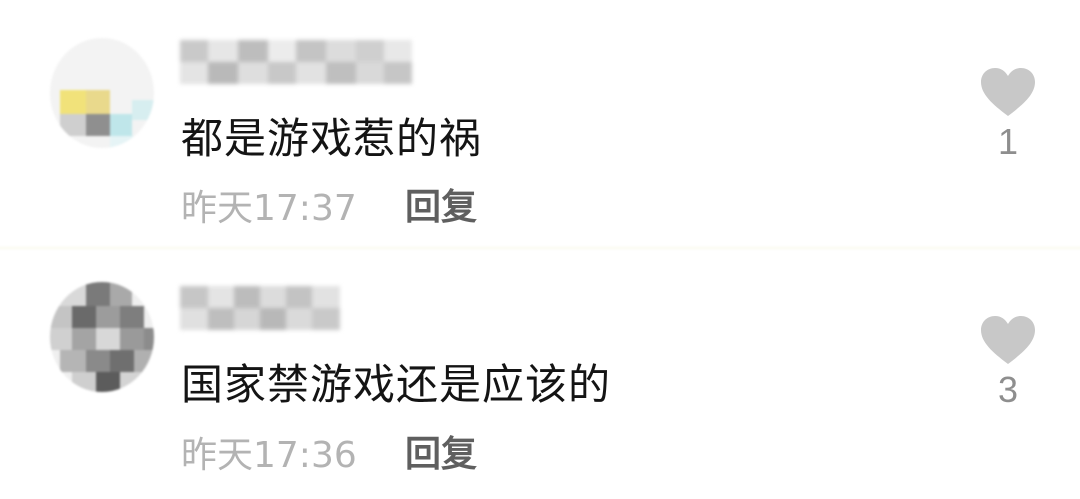  Describe the element at coordinates (269, 455) in the screenshot. I see `comment-time: 昨天17:36` at that location.